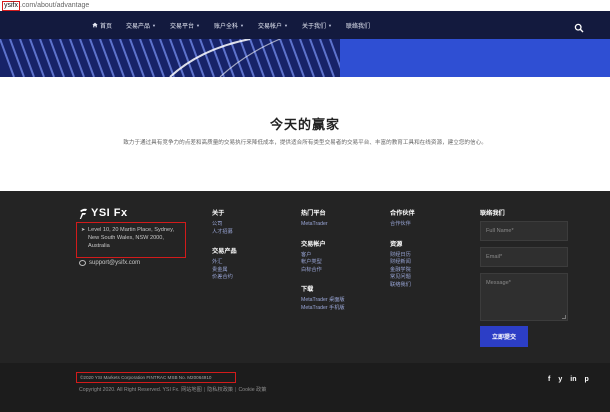 Image resolution: width=610 pixels, height=412 pixels. Describe the element at coordinates (131, 230) in the screenshot. I see `address-line: Level 10, 20 Martin Place, Sydney,` at that location.